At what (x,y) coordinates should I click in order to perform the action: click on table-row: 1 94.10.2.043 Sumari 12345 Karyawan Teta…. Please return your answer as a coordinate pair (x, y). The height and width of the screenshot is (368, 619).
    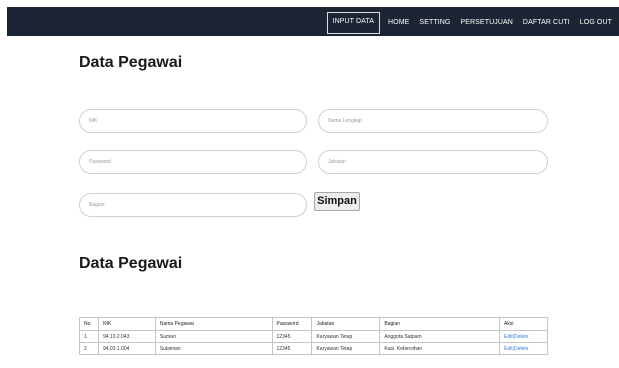
    Looking at the image, I should click on (313, 336).